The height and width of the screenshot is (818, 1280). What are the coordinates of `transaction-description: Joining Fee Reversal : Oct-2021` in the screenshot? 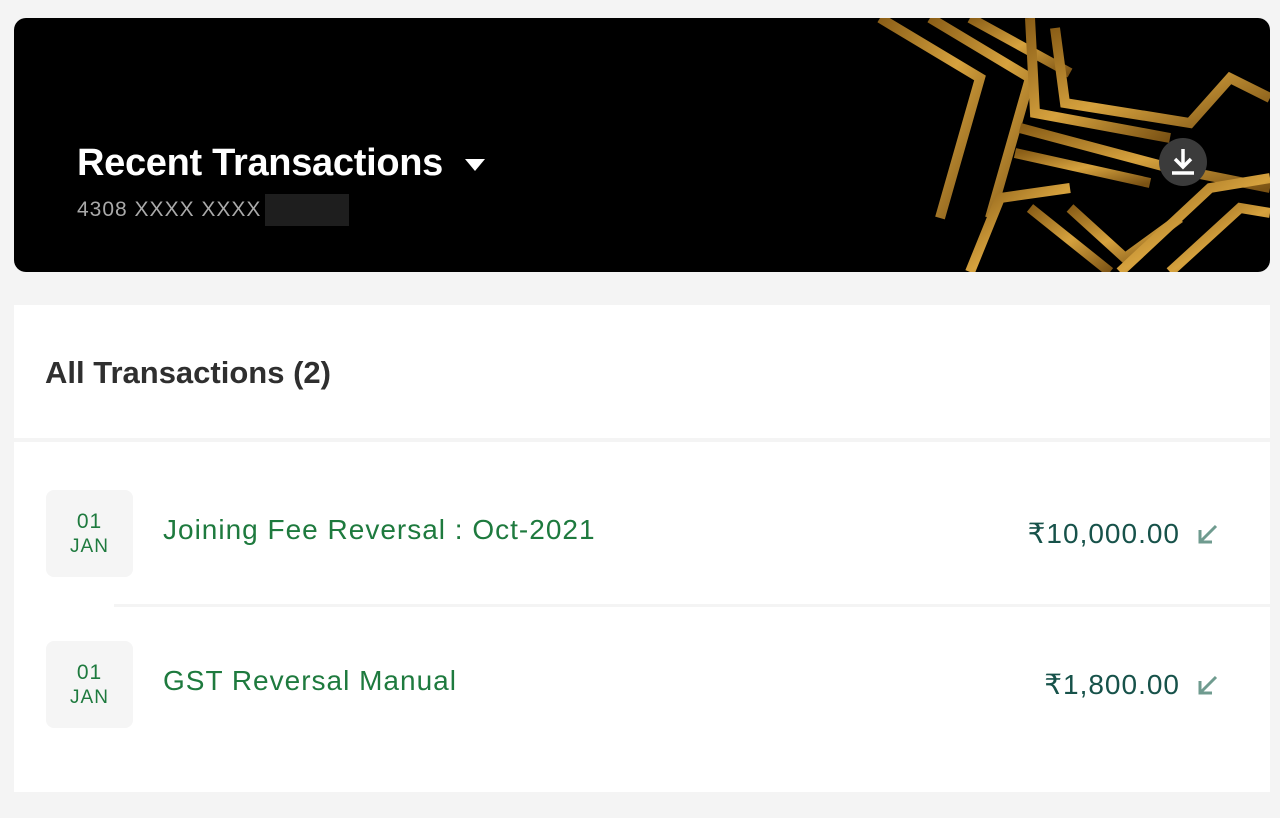 It's located at (379, 530).